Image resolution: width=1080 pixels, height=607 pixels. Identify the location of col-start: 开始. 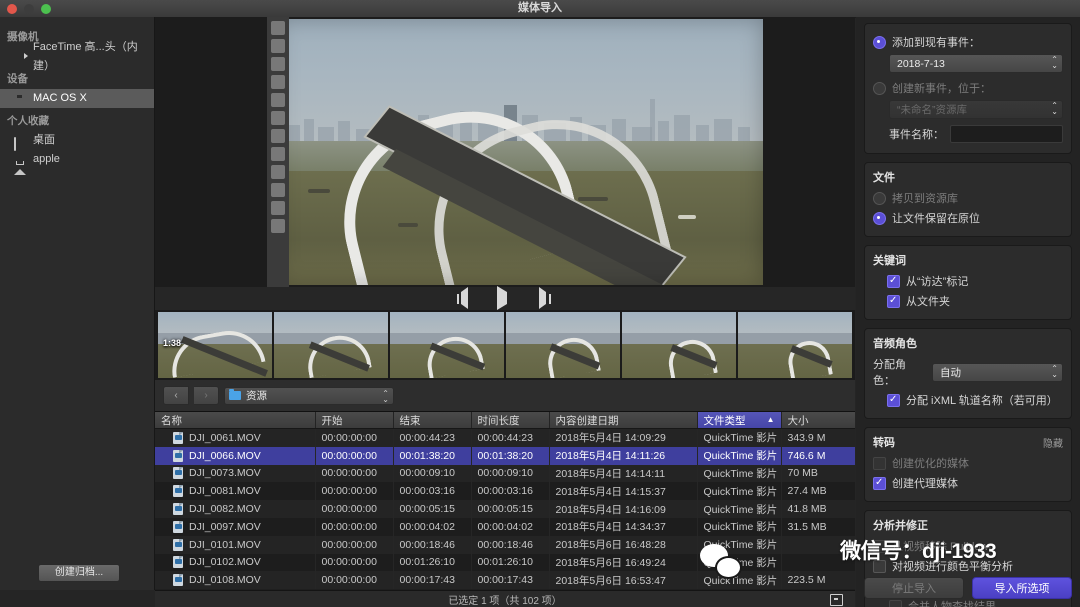
(354, 420).